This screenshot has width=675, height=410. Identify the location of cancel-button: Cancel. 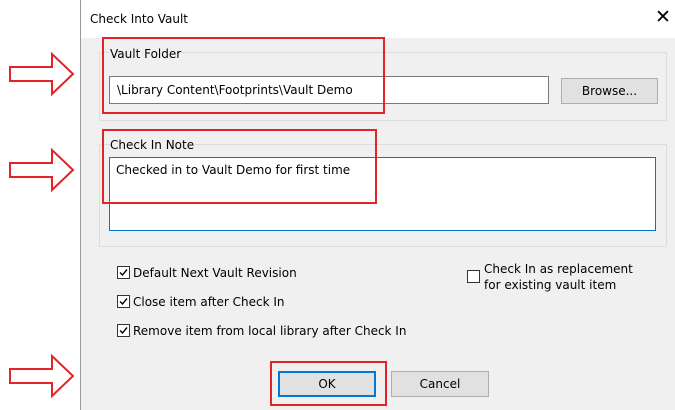
(440, 384).